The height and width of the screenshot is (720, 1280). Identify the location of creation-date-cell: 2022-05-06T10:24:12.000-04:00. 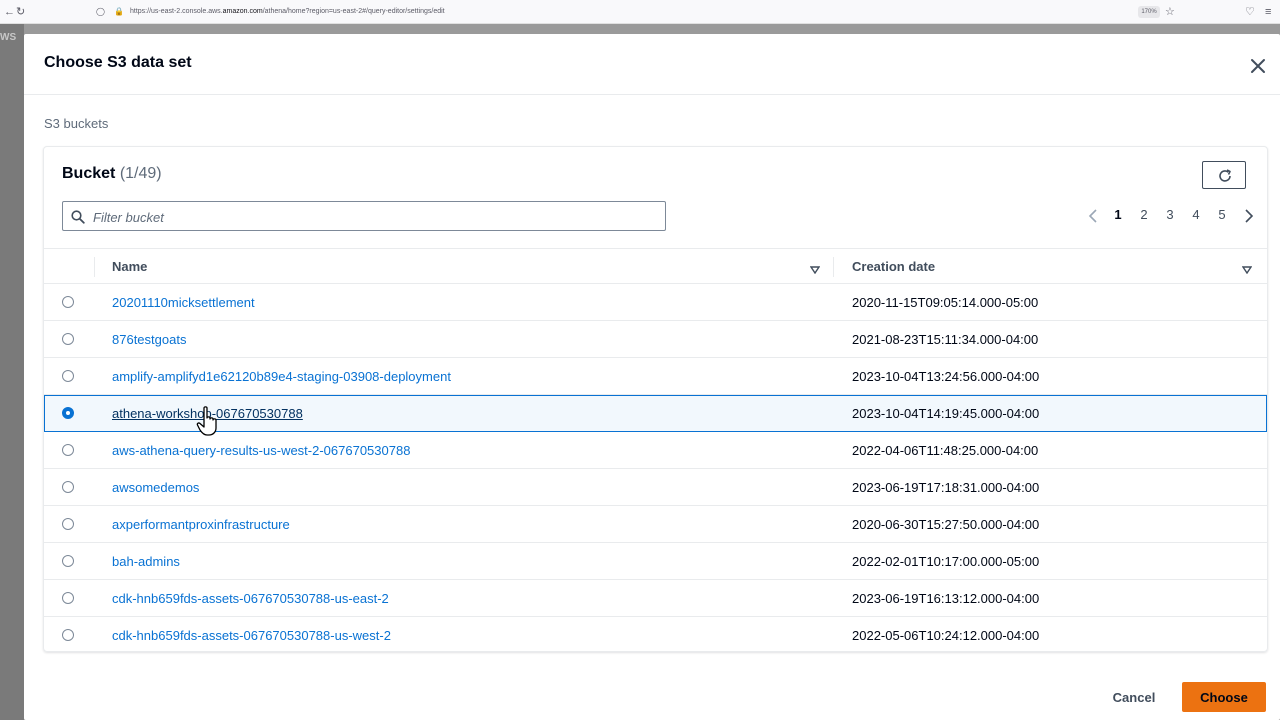
(946, 635).